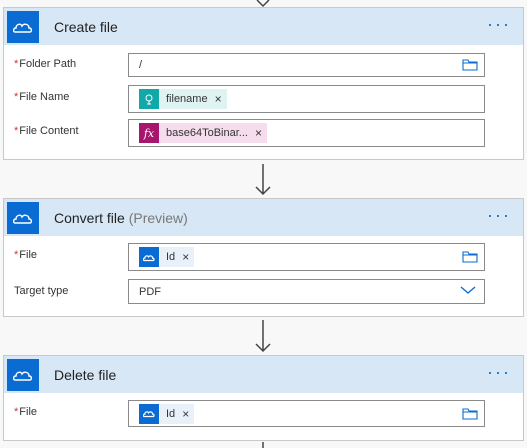 The width and height of the screenshot is (527, 448). What do you see at coordinates (45, 64) in the screenshot?
I see `folder-path-label: *Folder Path` at bounding box center [45, 64].